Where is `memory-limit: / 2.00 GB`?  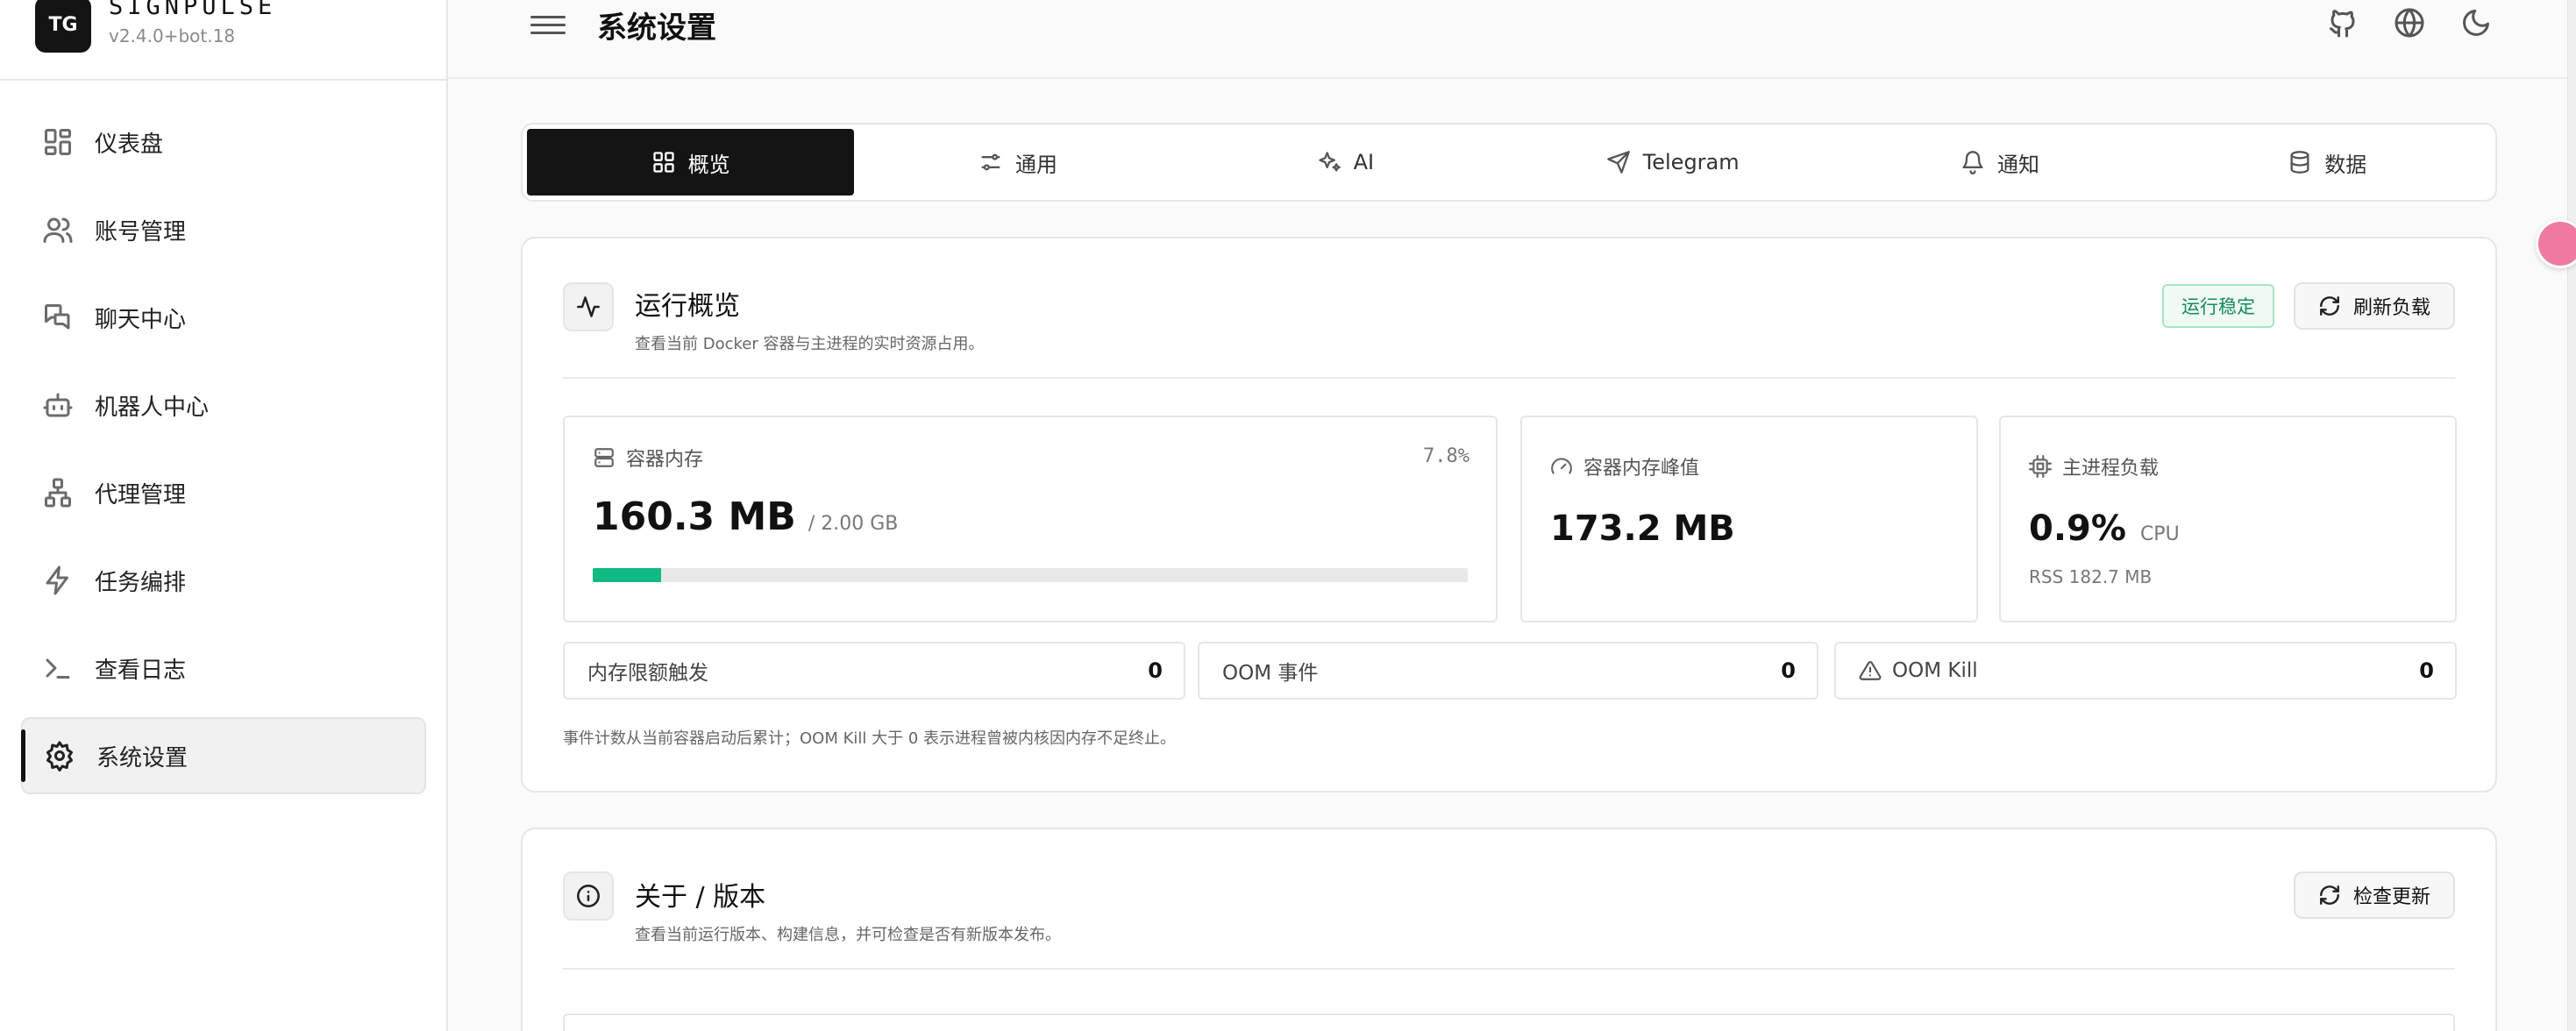 memory-limit: / 2.00 GB is located at coordinates (853, 524).